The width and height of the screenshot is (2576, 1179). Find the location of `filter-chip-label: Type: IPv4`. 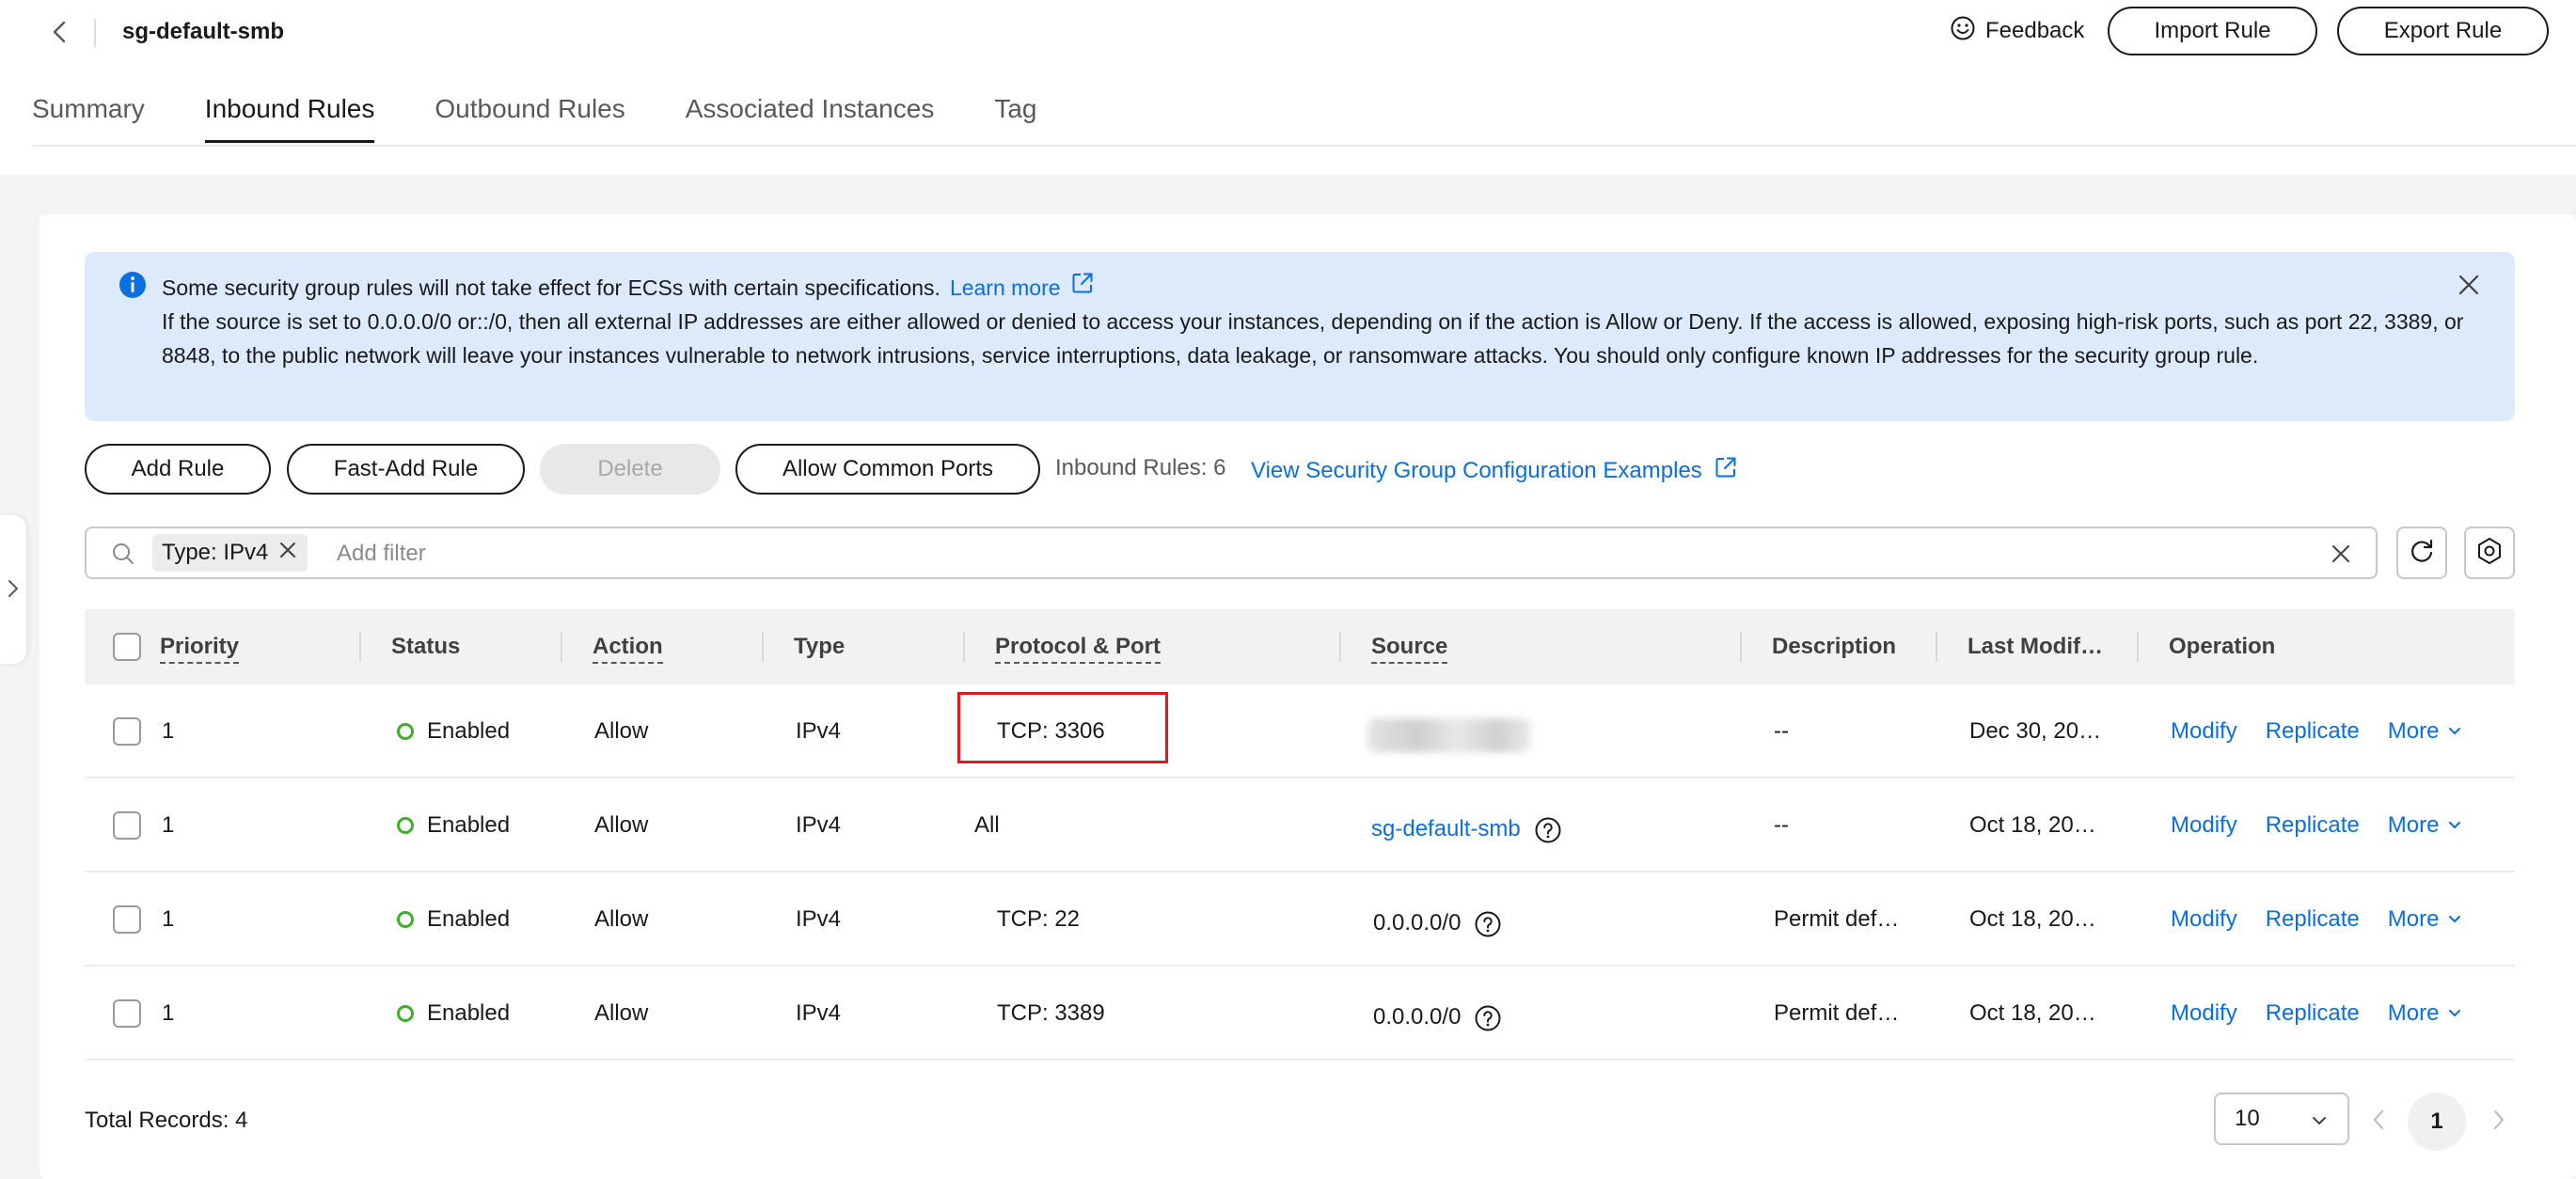

filter-chip-label: Type: IPv4 is located at coordinates (215, 552).